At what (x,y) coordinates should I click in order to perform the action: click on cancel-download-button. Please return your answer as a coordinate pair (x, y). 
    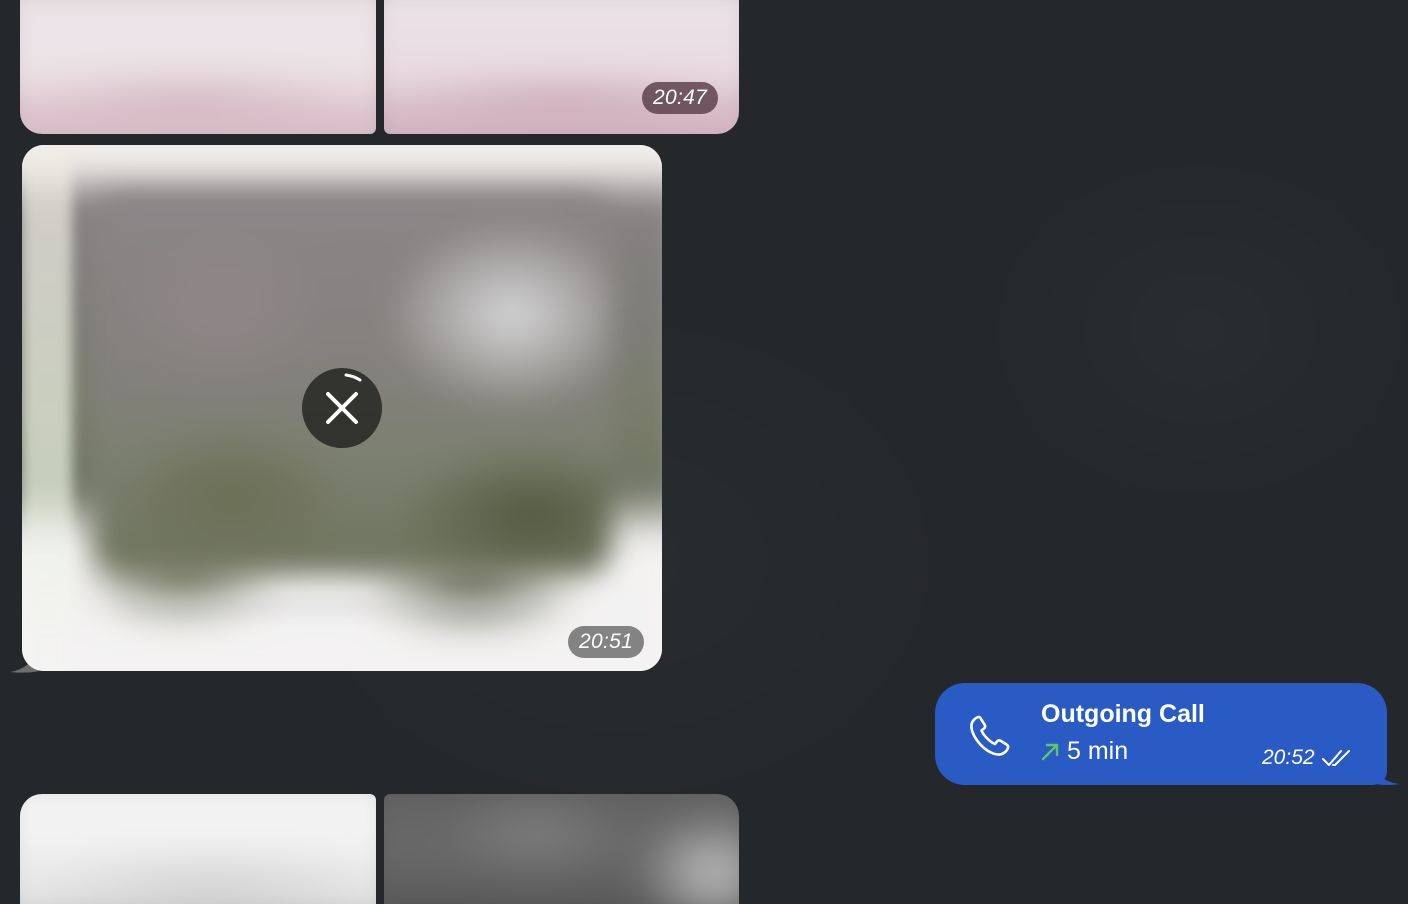
    Looking at the image, I should click on (342, 408).